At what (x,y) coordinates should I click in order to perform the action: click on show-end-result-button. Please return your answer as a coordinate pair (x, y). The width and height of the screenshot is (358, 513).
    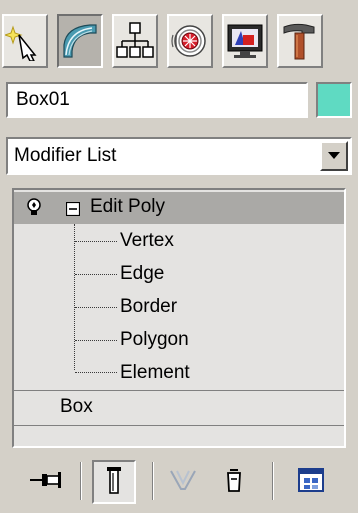
    Looking at the image, I should click on (114, 482).